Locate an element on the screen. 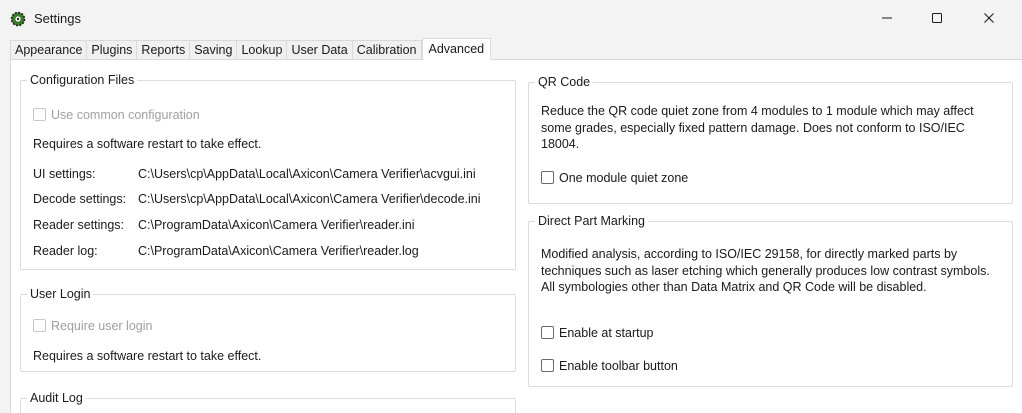 Image resolution: width=1022 pixels, height=413 pixels. qr-code-title: QR Code is located at coordinates (564, 82).